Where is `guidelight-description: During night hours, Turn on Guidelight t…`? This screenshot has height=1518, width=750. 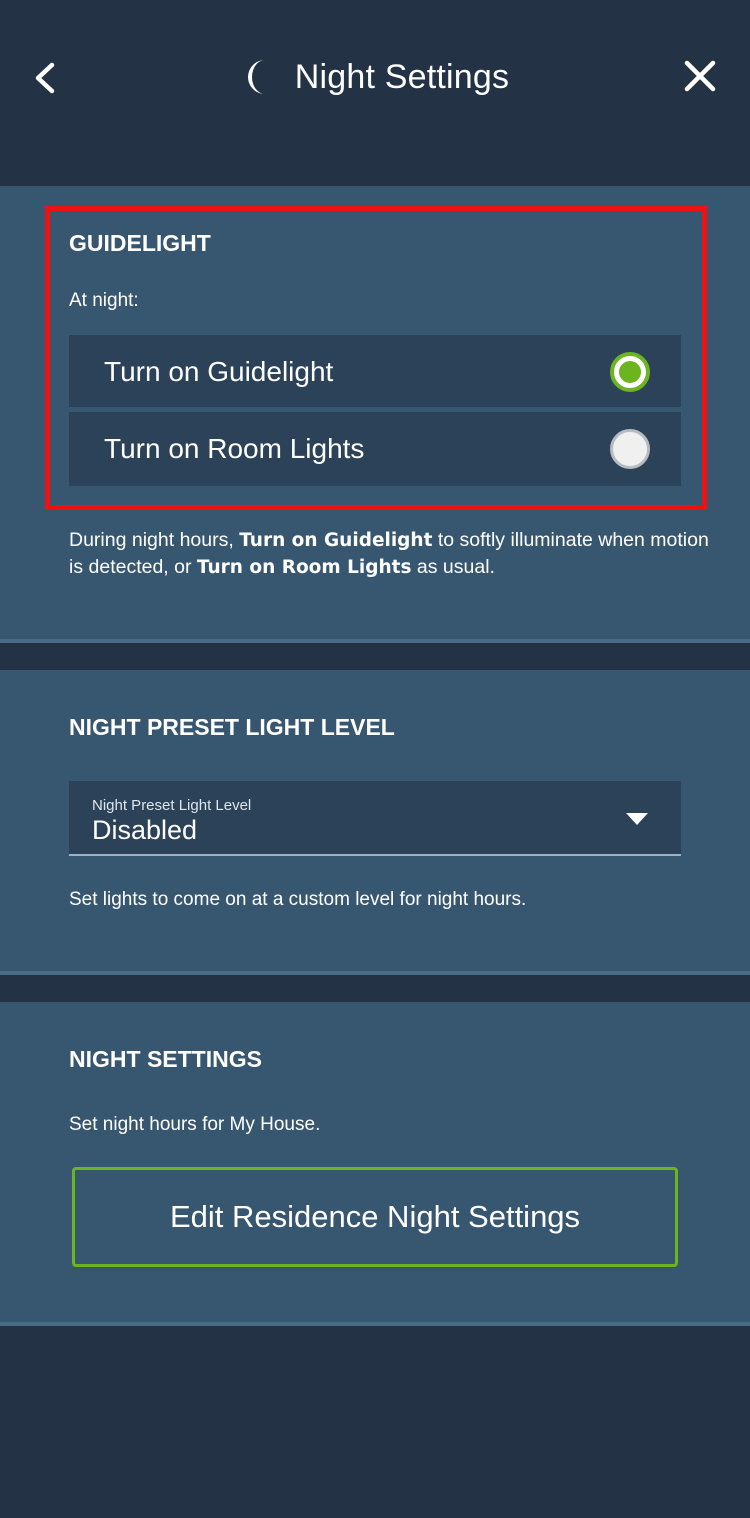 guidelight-description: During night hours, Turn on Guidelight t… is located at coordinates (389, 554).